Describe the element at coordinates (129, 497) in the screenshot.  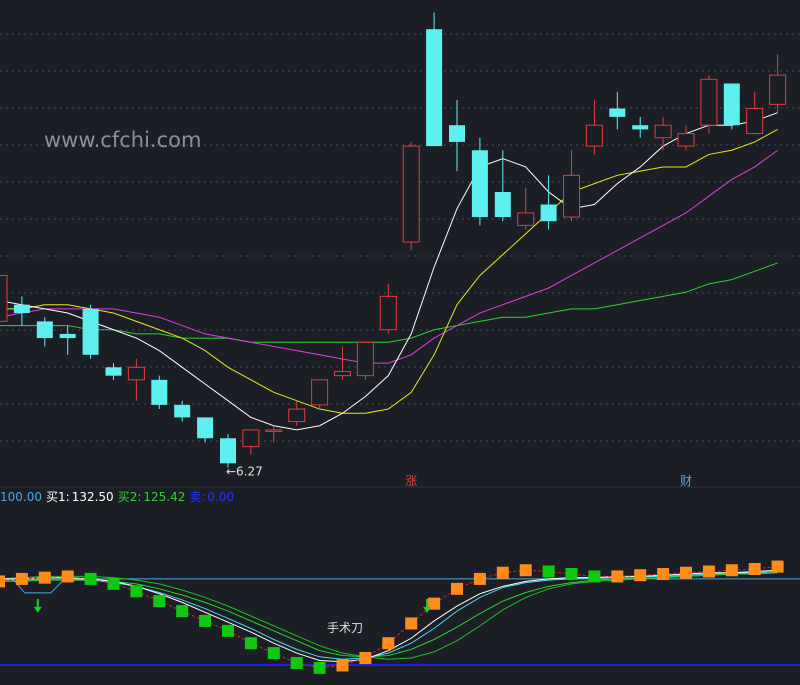
I see `buy2-label: 买2:` at that location.